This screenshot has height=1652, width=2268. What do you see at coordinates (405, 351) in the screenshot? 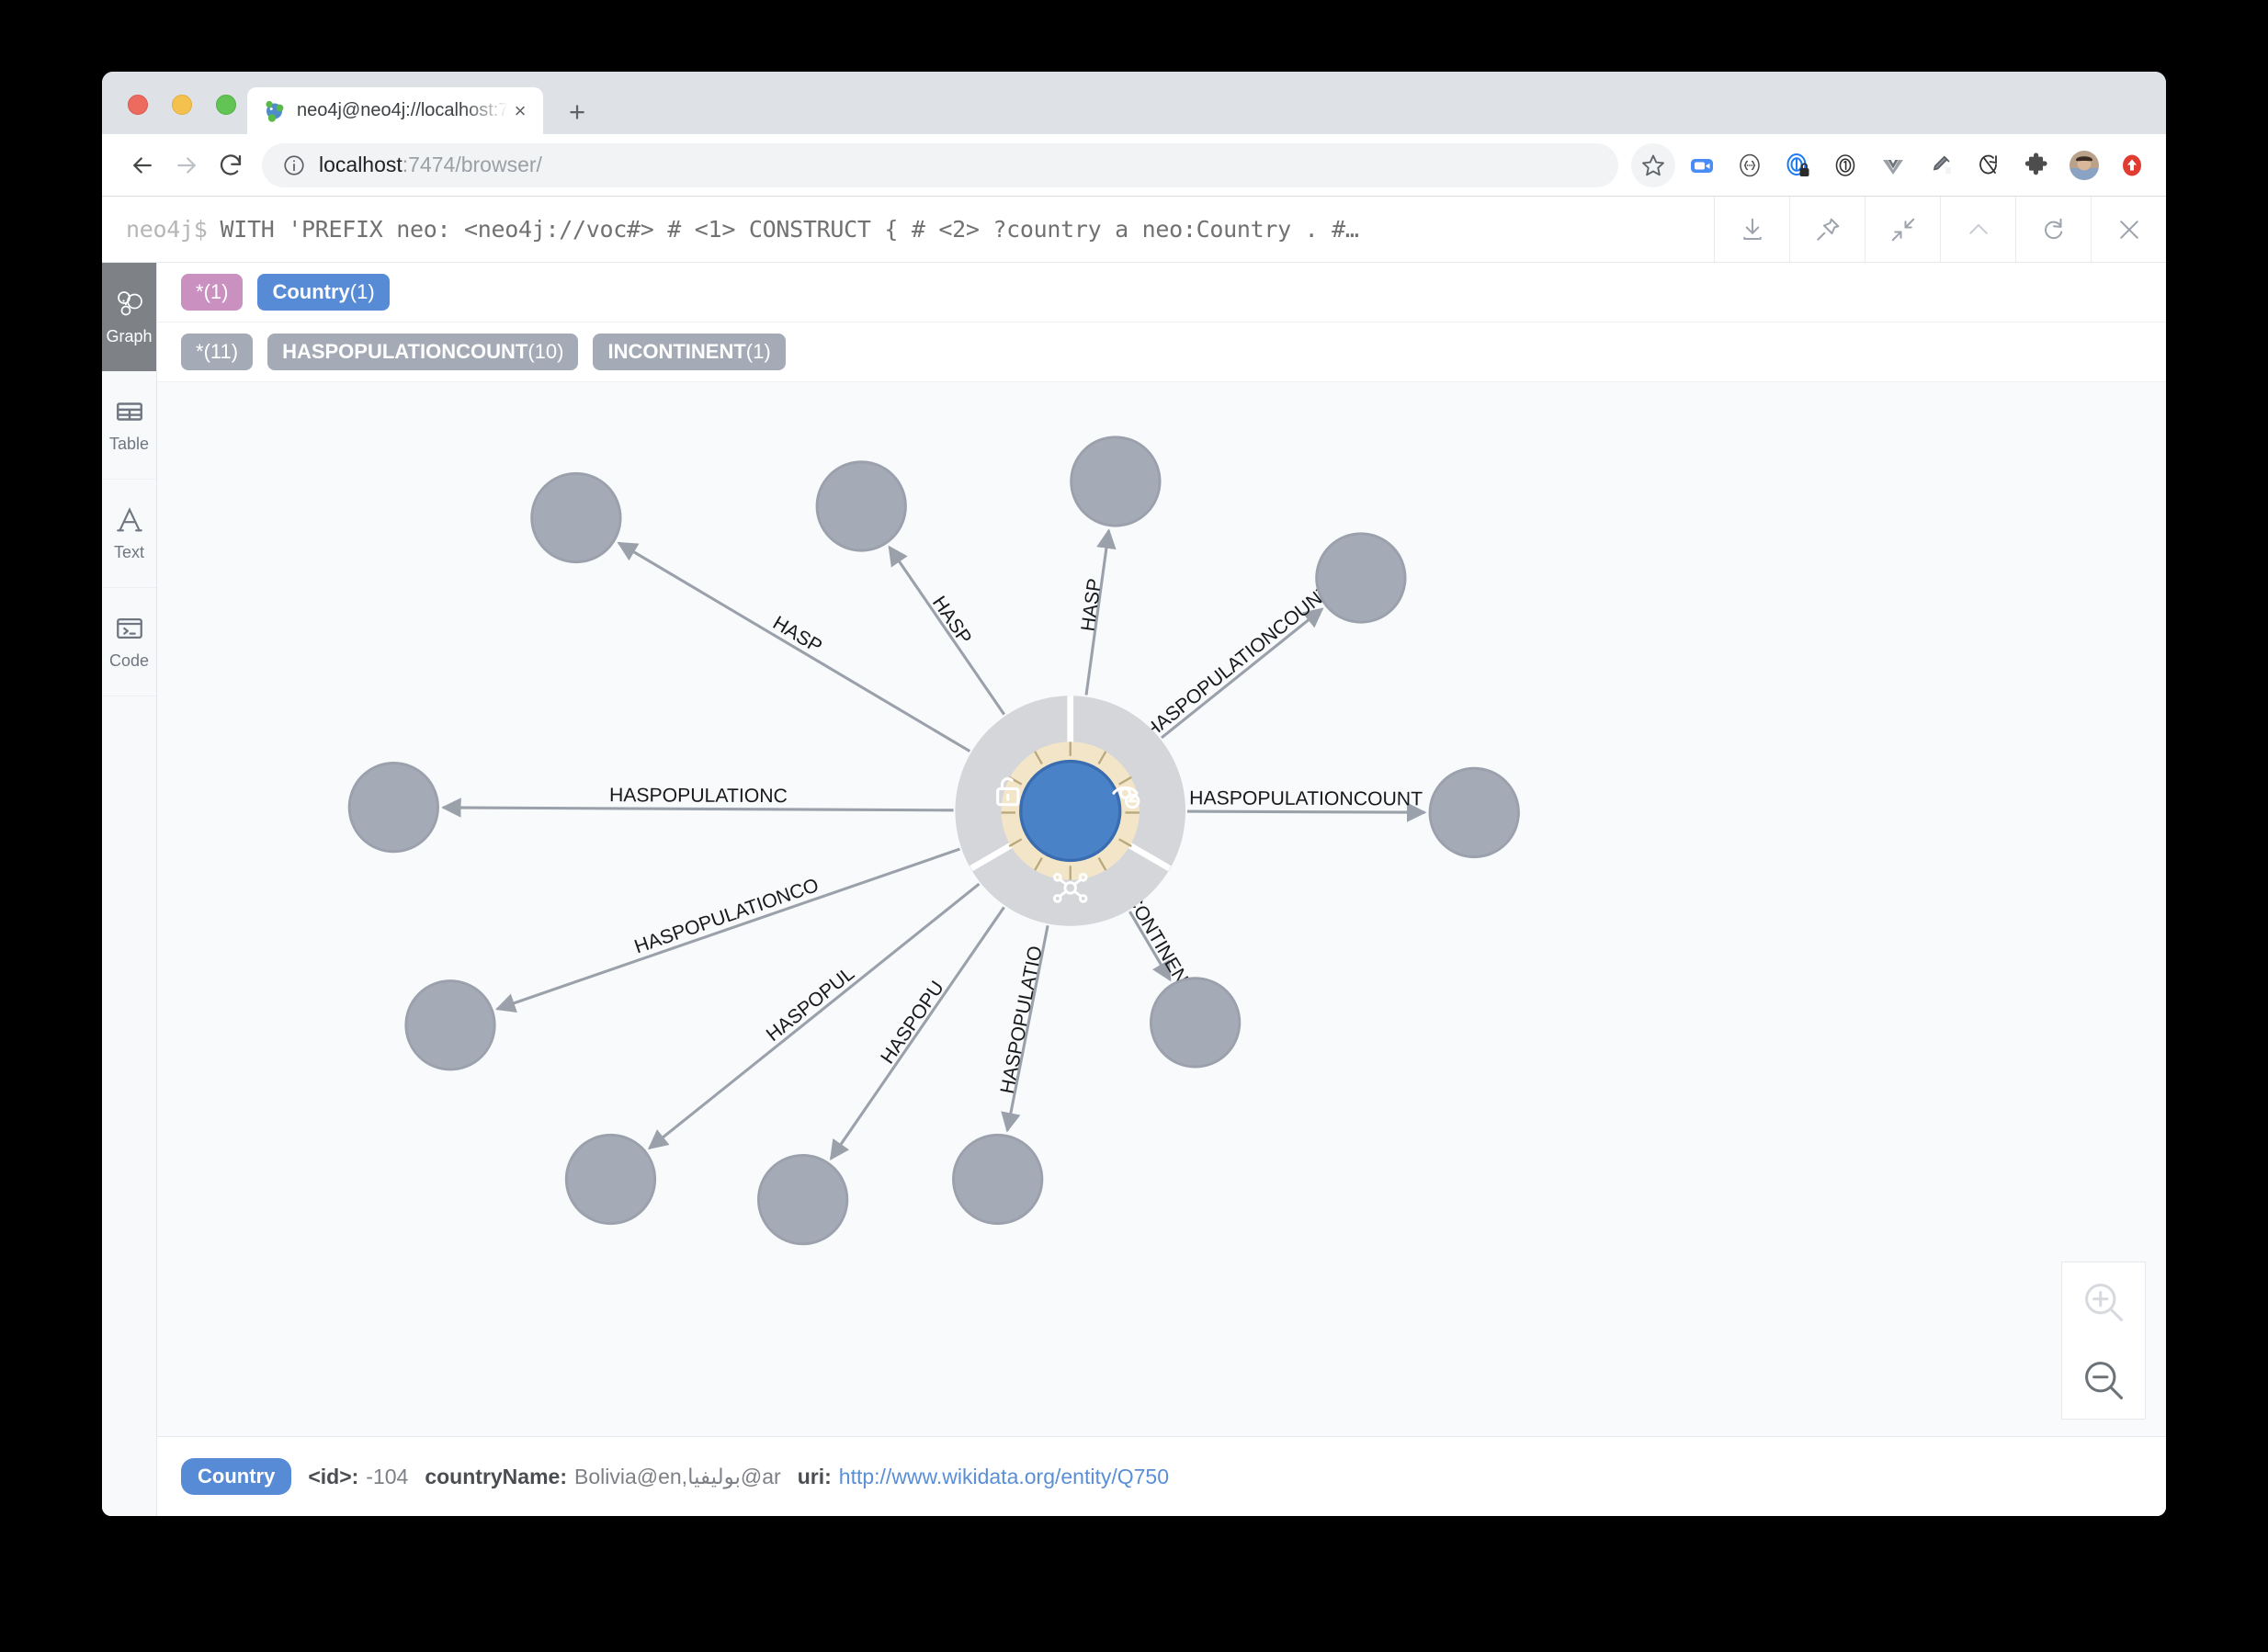
I see `chip-label: HASPOPULATIONCOUNT` at bounding box center [405, 351].